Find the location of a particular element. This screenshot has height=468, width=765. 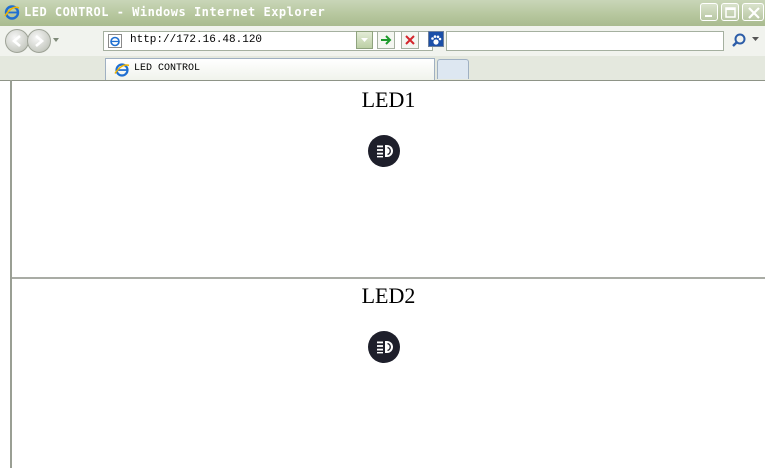

back-button is located at coordinates (17, 41).